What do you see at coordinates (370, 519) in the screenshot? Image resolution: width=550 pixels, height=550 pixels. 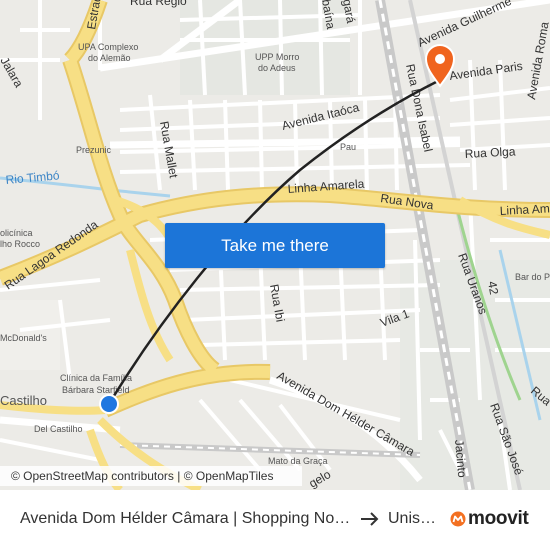 I see `arrow-right-icon` at bounding box center [370, 519].